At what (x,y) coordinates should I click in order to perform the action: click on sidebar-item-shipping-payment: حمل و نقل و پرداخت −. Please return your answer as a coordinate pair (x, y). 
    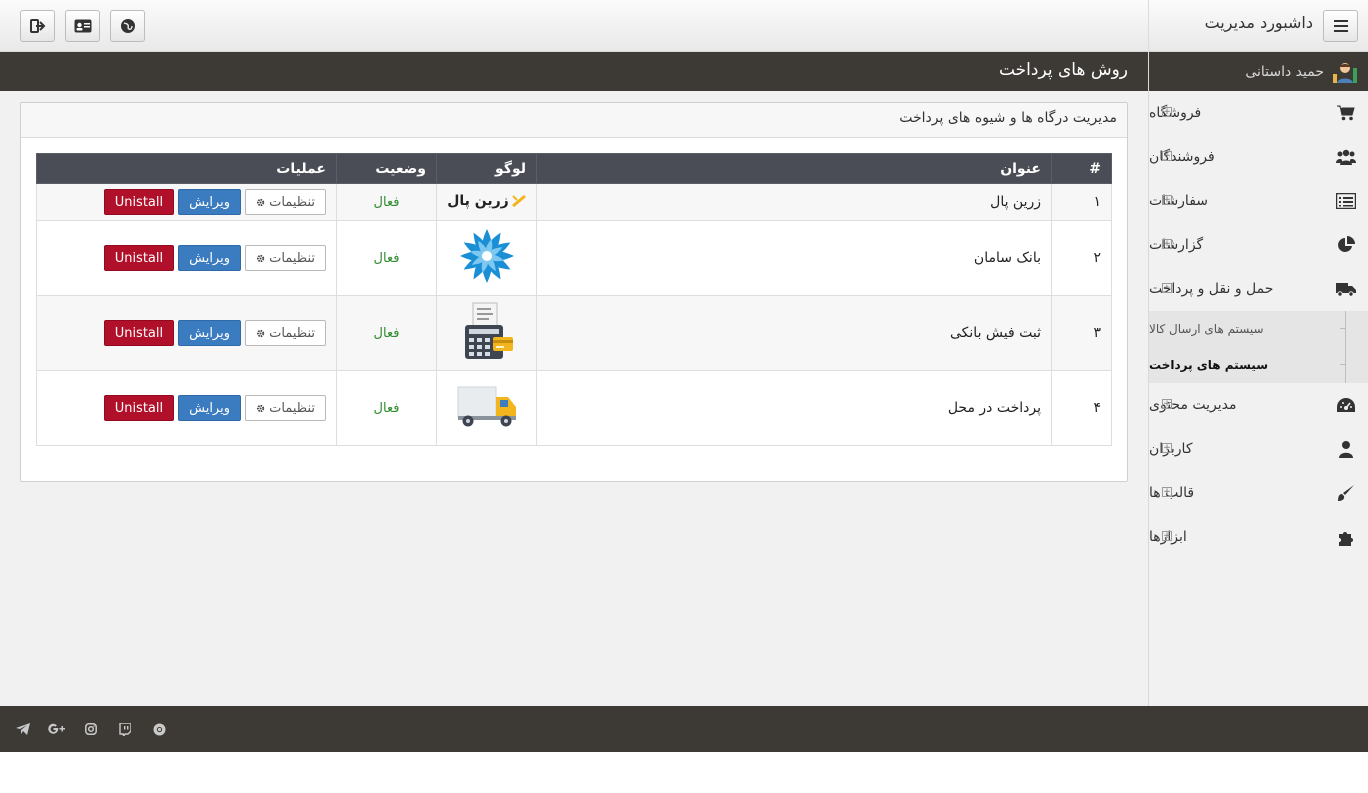
    Looking at the image, I should click on (1258, 289).